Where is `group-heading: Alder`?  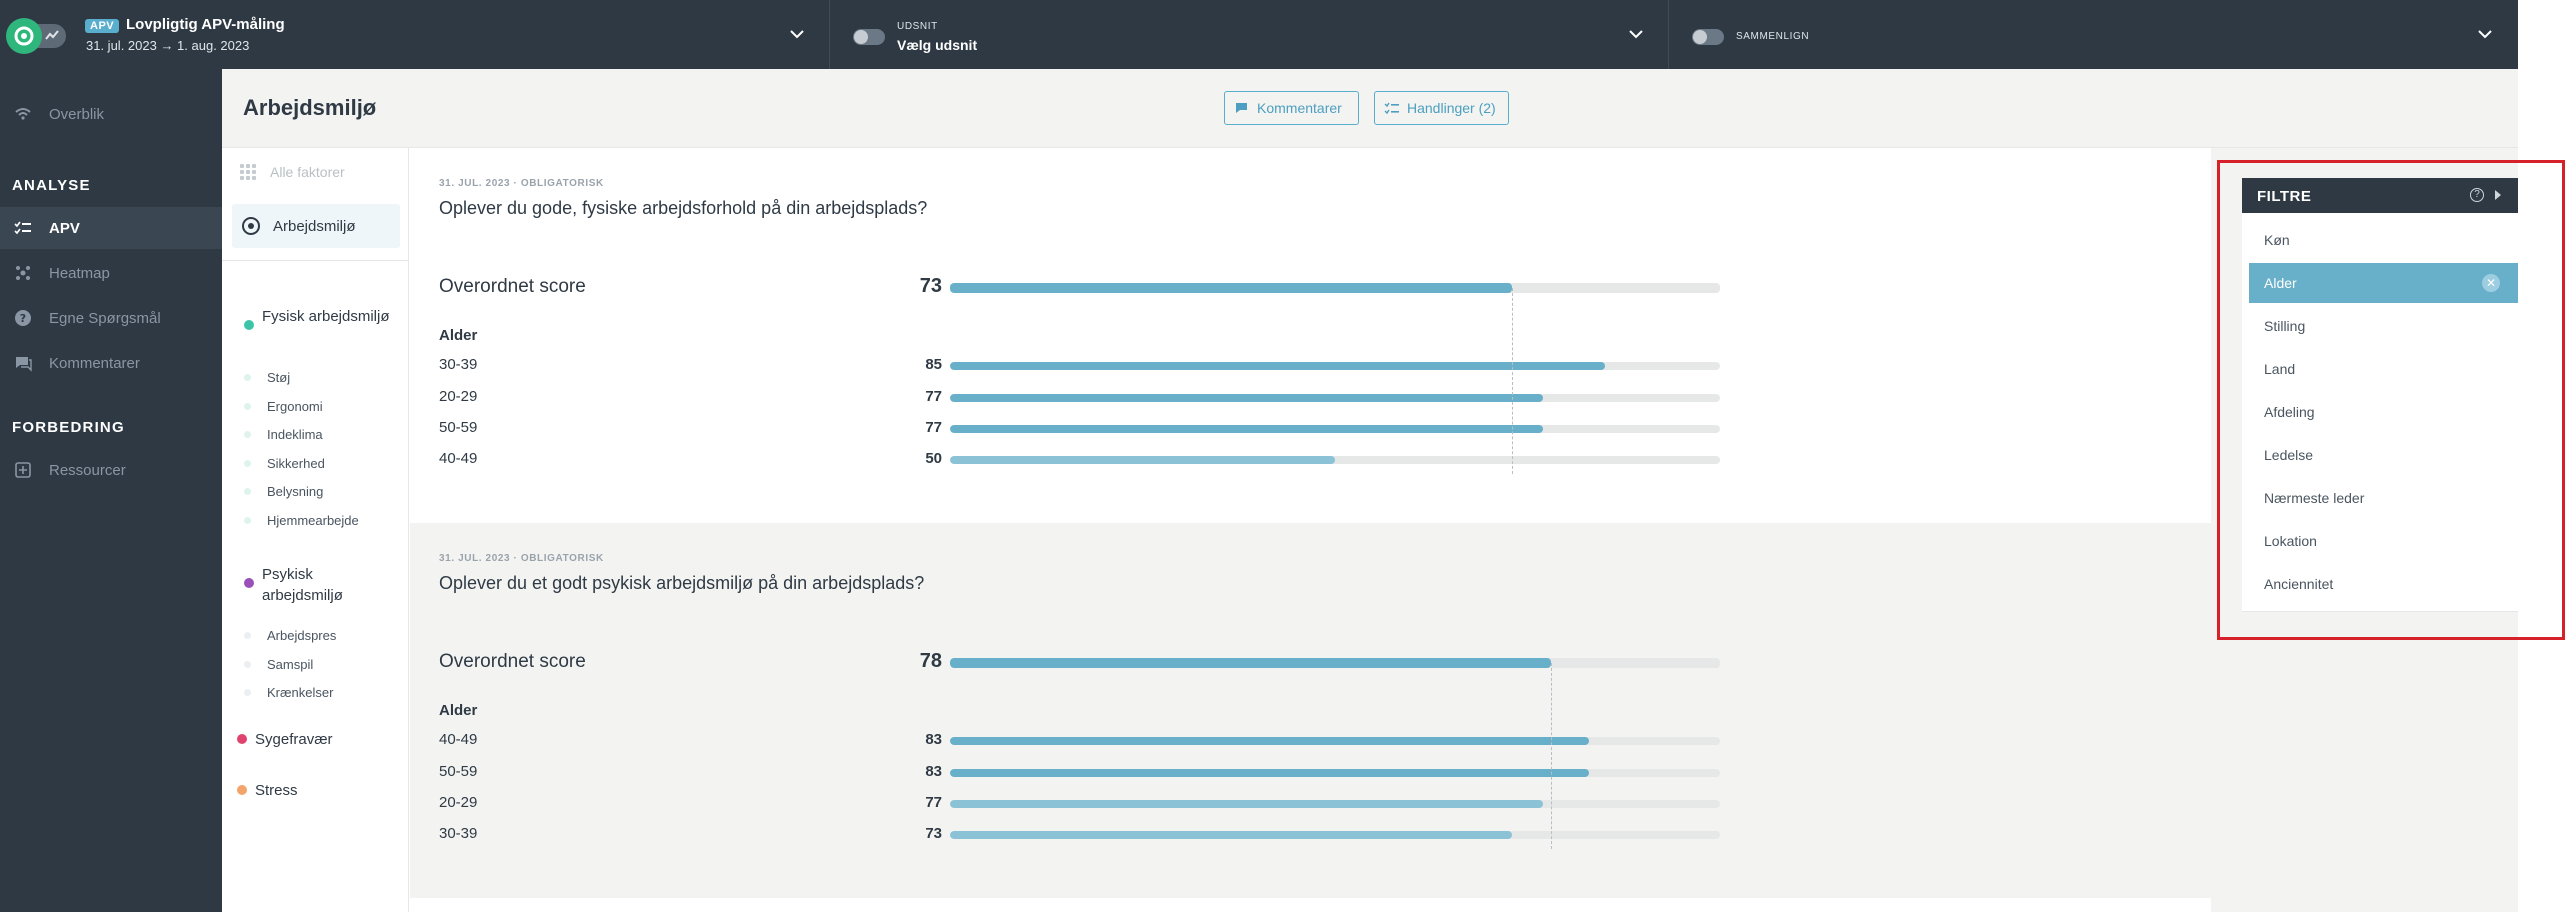
group-heading: Alder is located at coordinates (458, 335).